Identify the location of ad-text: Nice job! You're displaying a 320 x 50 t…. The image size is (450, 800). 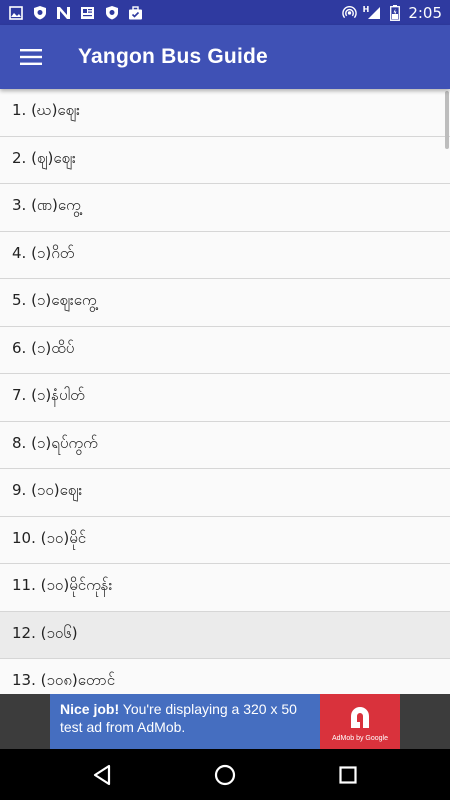
(185, 721).